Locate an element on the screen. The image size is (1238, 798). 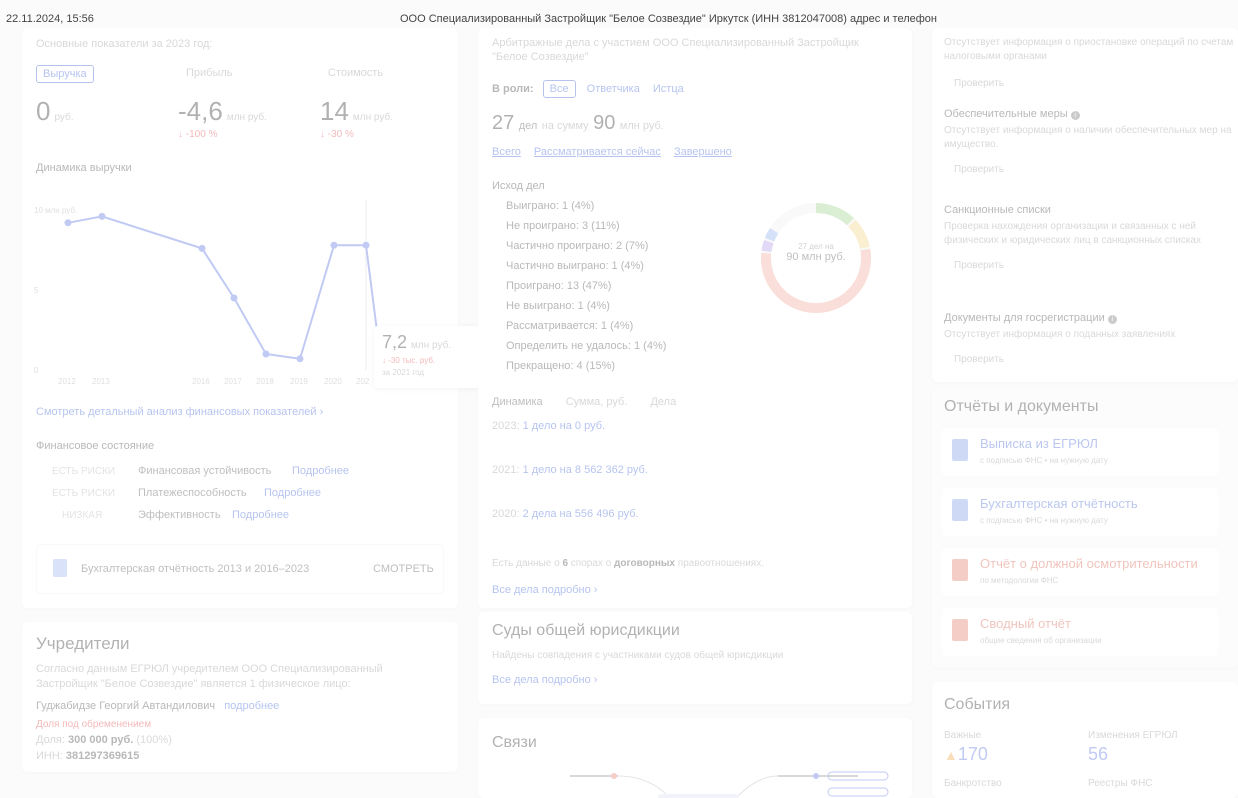
revenue-series-line is located at coordinates (225, 293).